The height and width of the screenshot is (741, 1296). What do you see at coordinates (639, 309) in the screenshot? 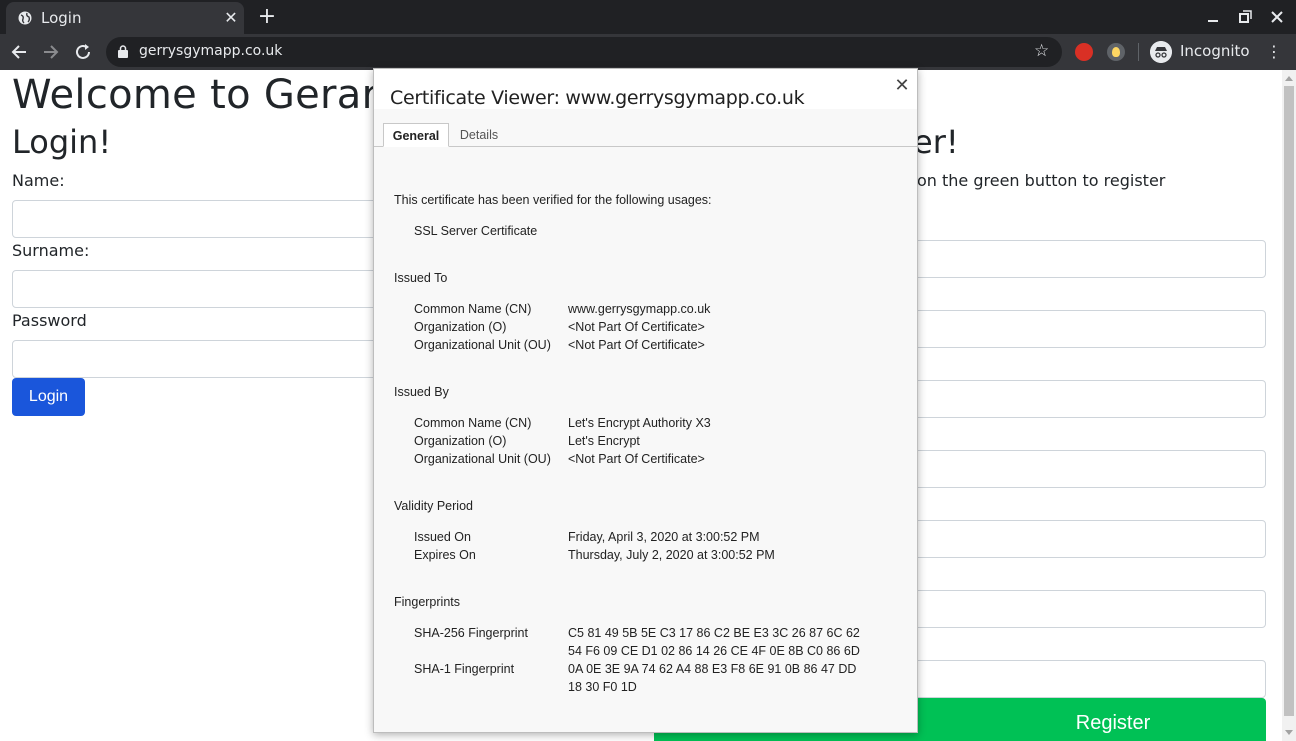
I see `issued-to-cn-value: www.gerrysgymapp.co.uk` at bounding box center [639, 309].